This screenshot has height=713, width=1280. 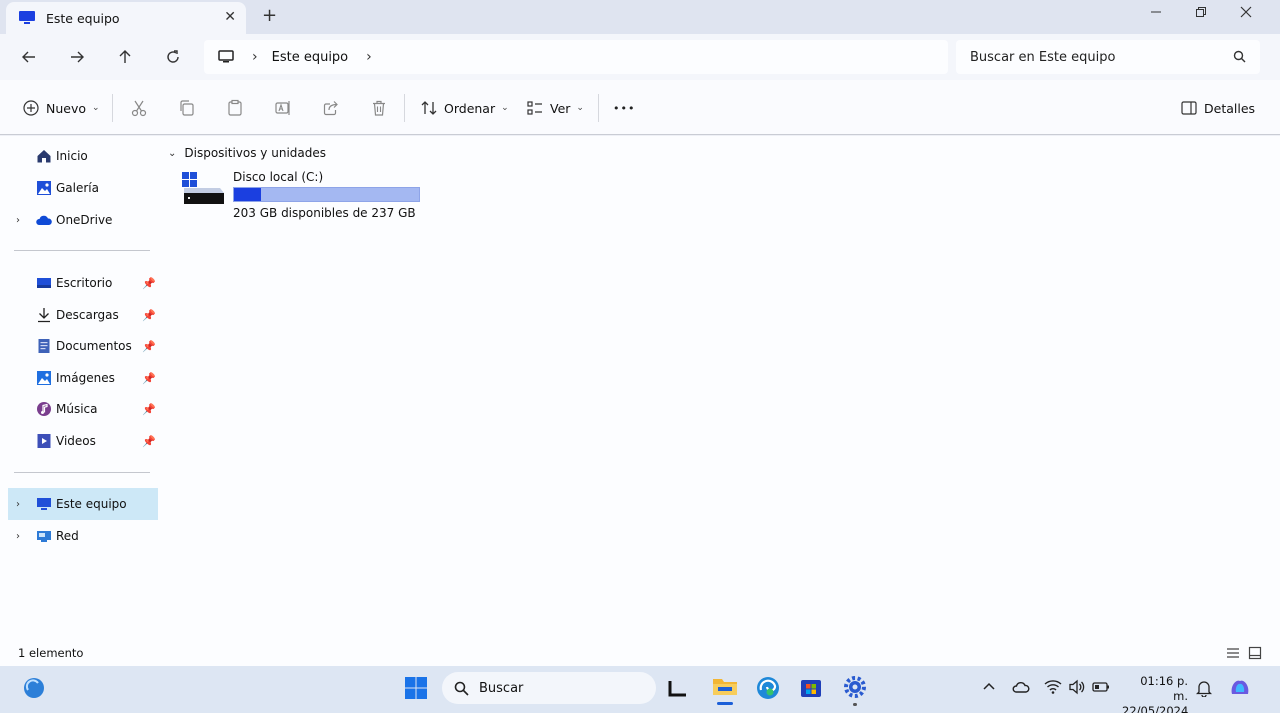 What do you see at coordinates (87, 315) in the screenshot?
I see `sidebar-item-label: Descargas` at bounding box center [87, 315].